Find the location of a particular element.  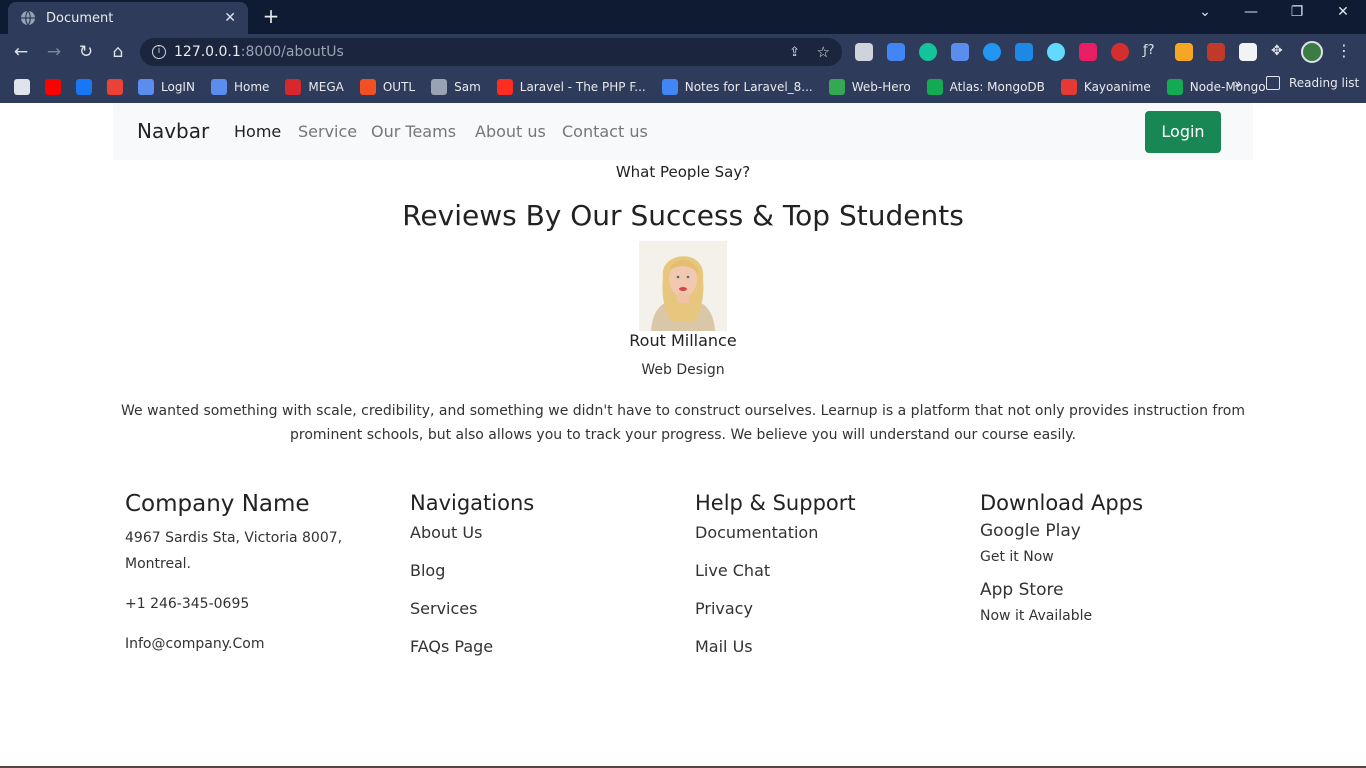

app-store-title: App Store is located at coordinates (1115, 590).